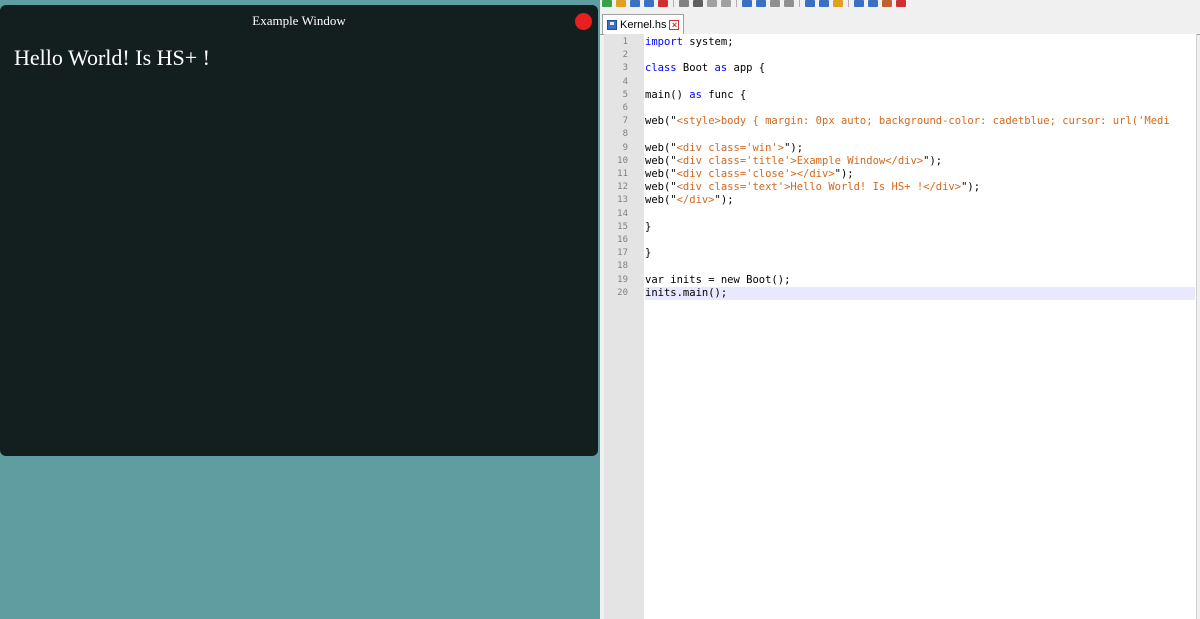 The height and width of the screenshot is (619, 1200). I want to click on run-icon, so click(901, 3).